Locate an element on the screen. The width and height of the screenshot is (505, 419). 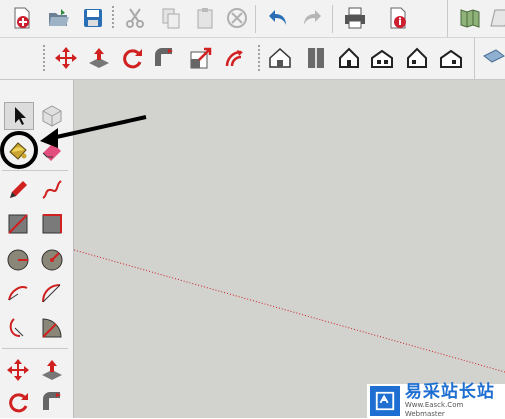
two-point-arc-tool-button is located at coordinates (52, 294).